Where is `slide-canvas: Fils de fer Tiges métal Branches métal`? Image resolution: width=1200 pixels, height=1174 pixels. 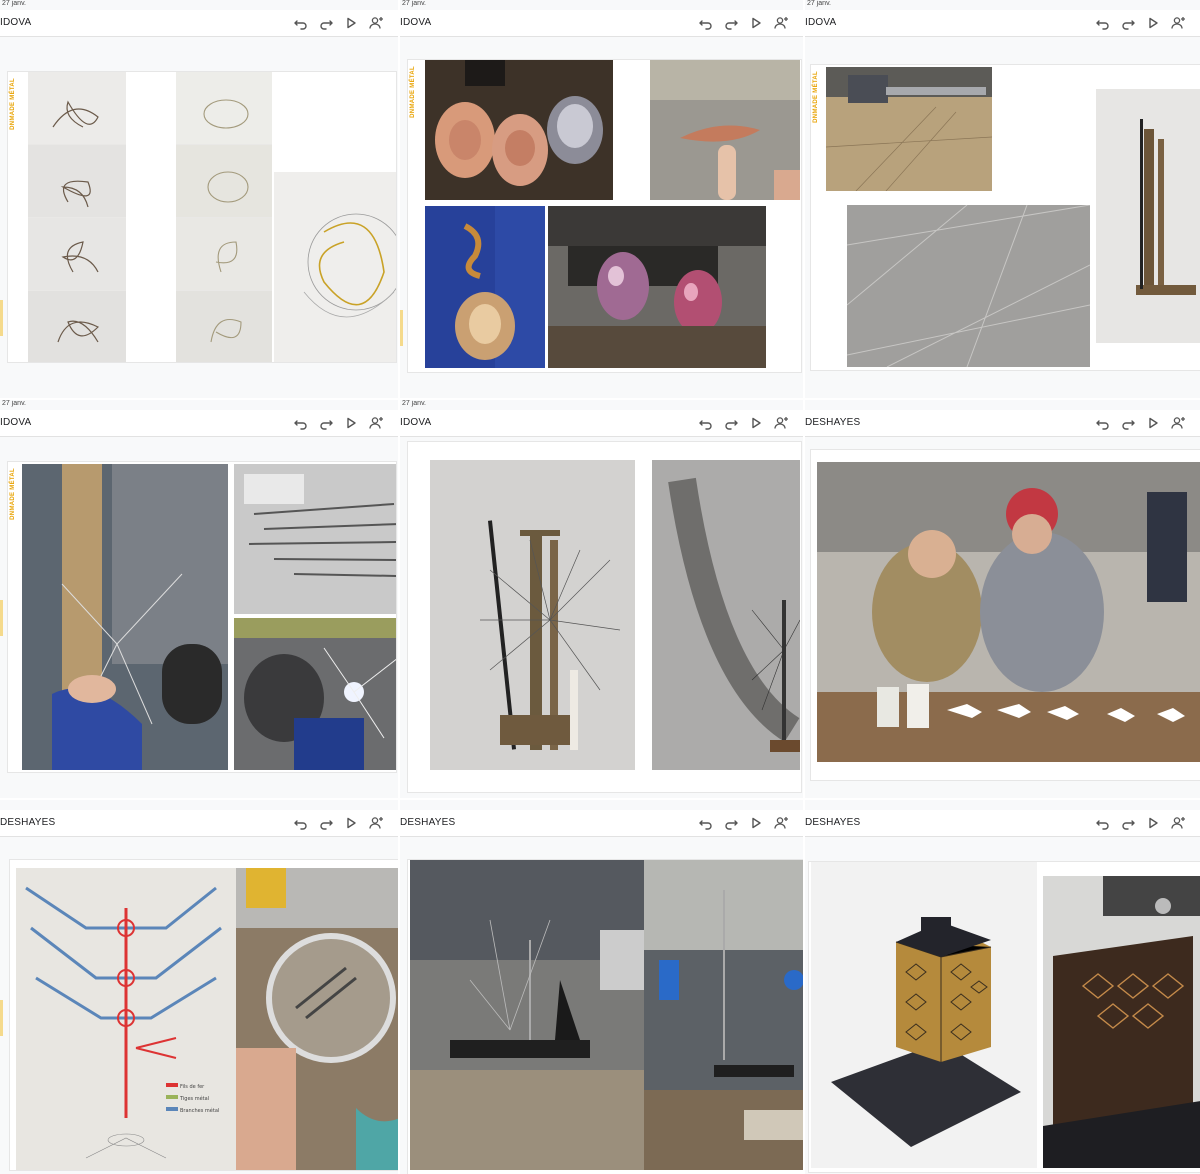
slide-canvas: Fils de fer Tiges métal Branches métal is located at coordinates (204, 1015).